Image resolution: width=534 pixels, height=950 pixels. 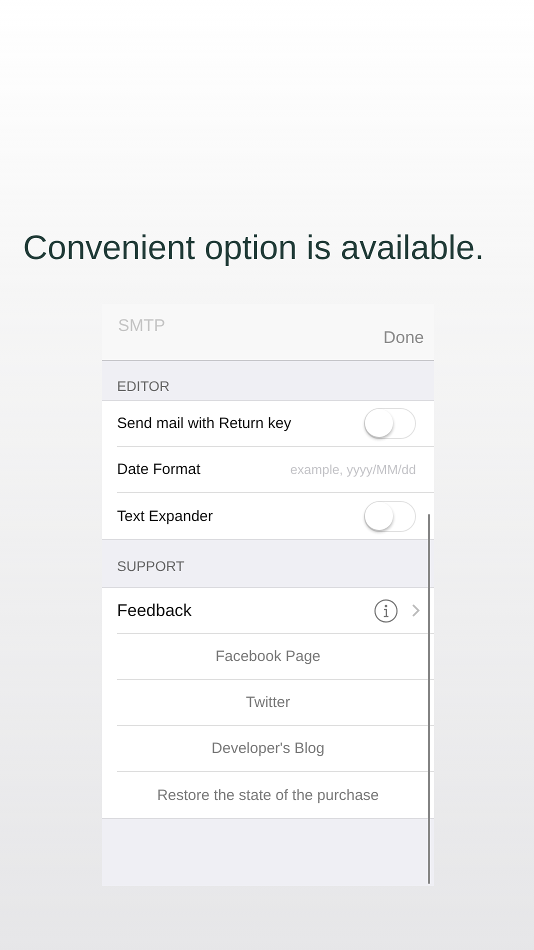 What do you see at coordinates (204, 423) in the screenshot?
I see `setting-label: Send mail with Return key` at bounding box center [204, 423].